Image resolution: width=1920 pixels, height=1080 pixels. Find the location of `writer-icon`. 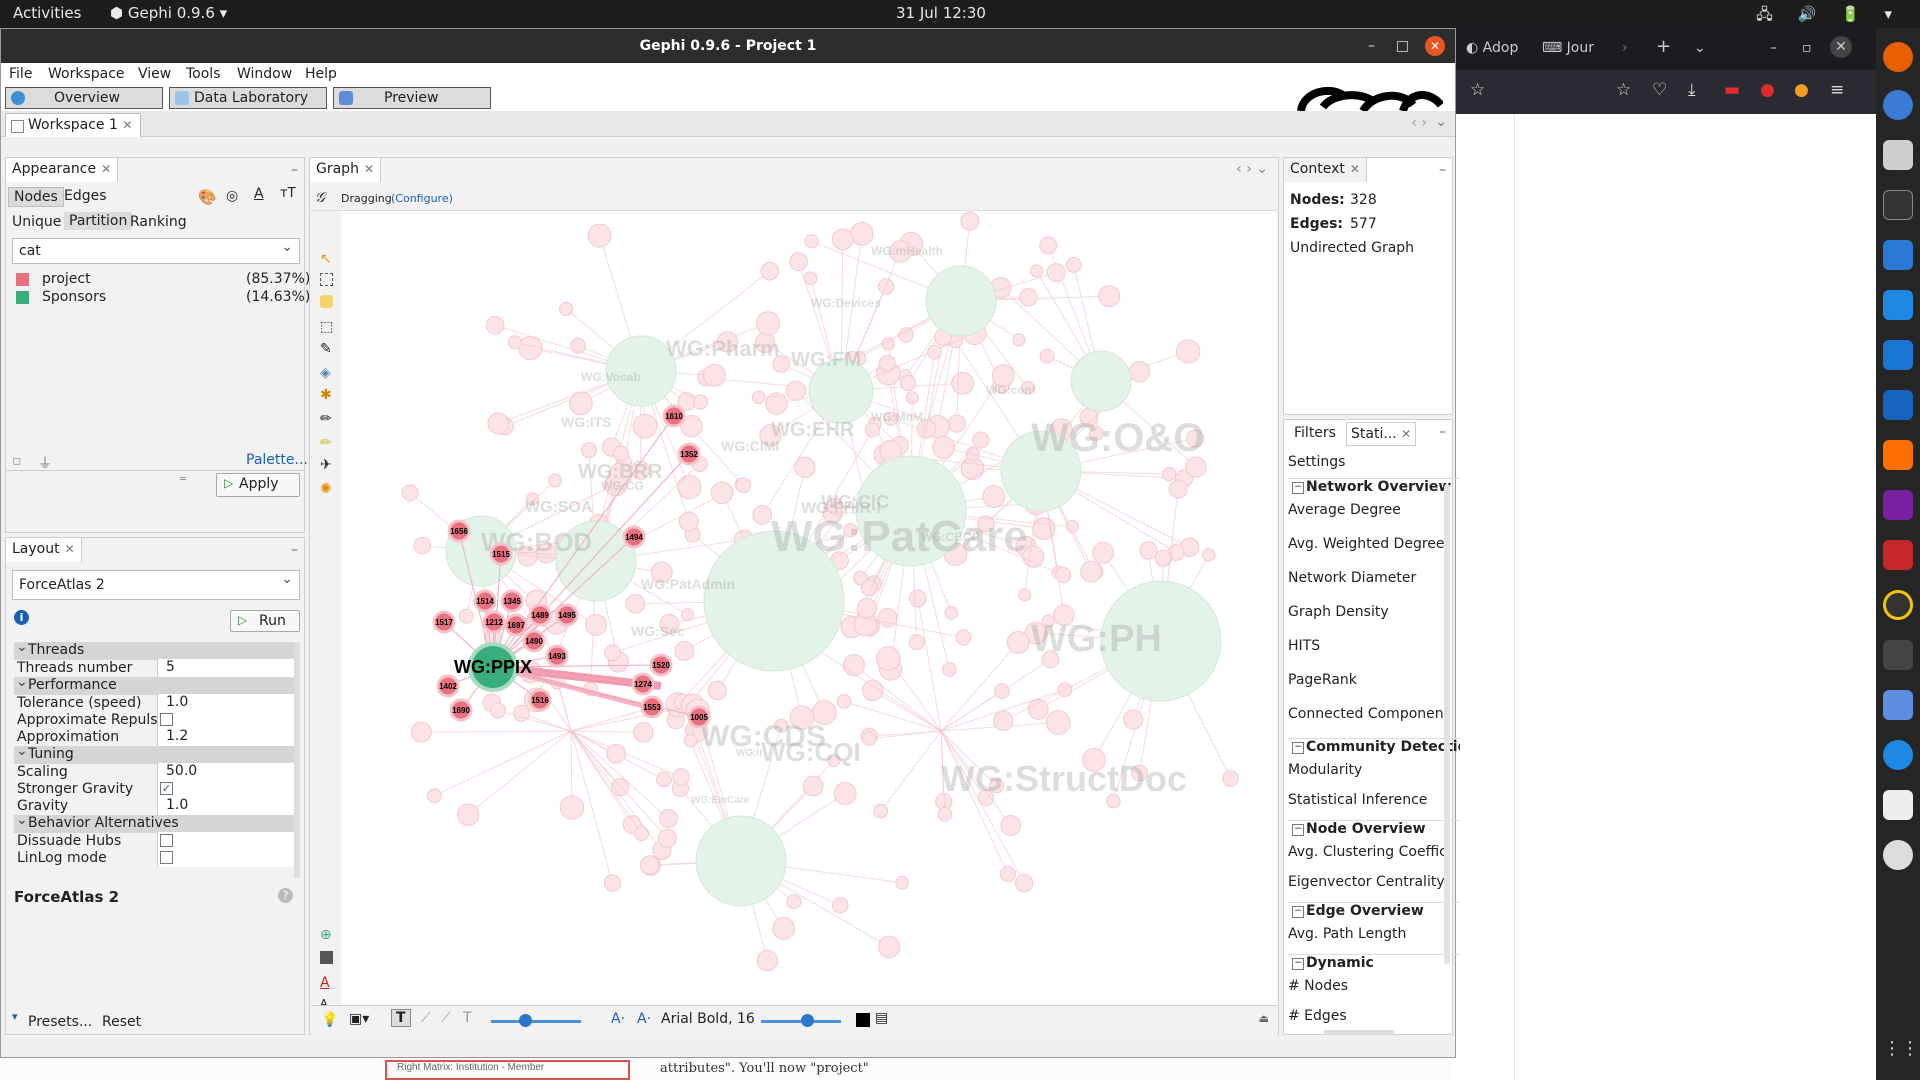

writer-icon is located at coordinates (1898, 255).